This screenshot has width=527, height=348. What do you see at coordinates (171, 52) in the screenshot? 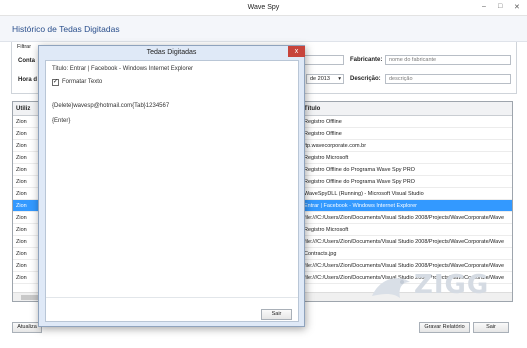
I see `dialog-title: Tedas Digitadas` at bounding box center [171, 52].